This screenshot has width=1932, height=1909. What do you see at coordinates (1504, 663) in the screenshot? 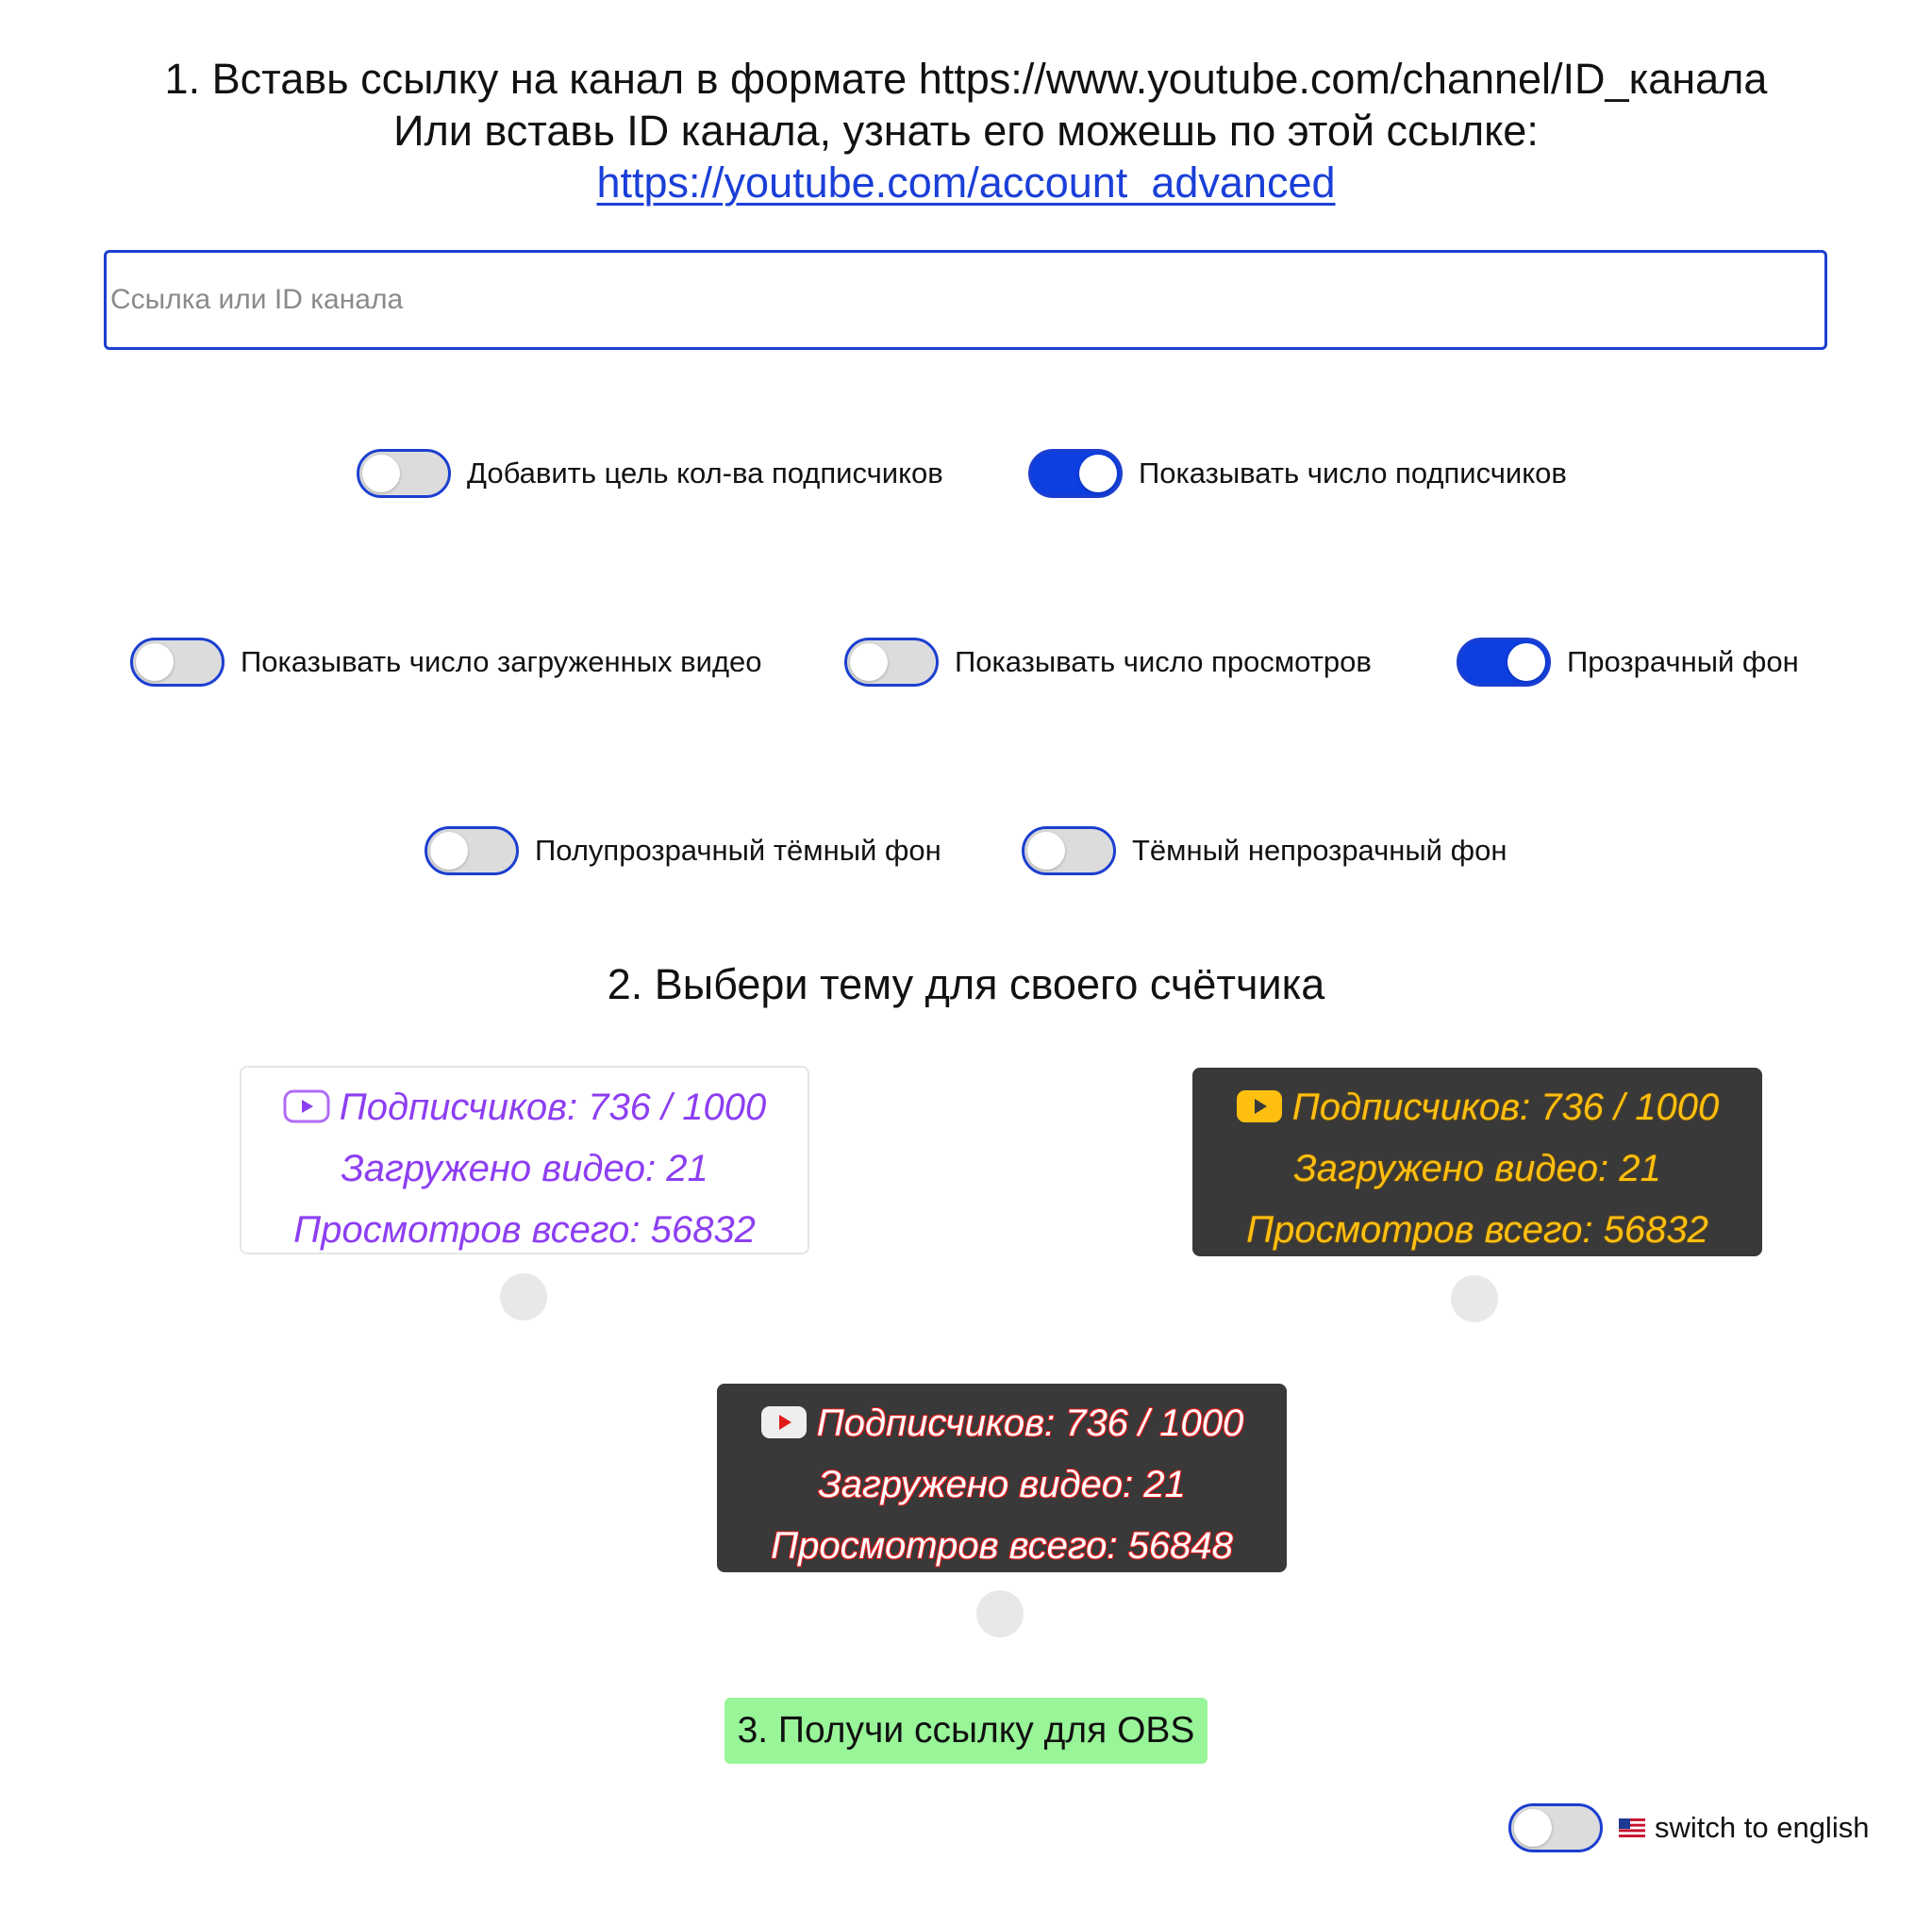
I see `transparent-bg-switch` at bounding box center [1504, 663].